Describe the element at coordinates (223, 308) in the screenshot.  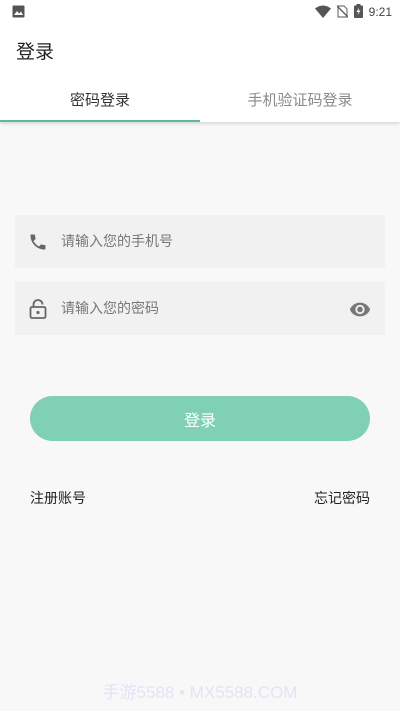
I see `password-input` at that location.